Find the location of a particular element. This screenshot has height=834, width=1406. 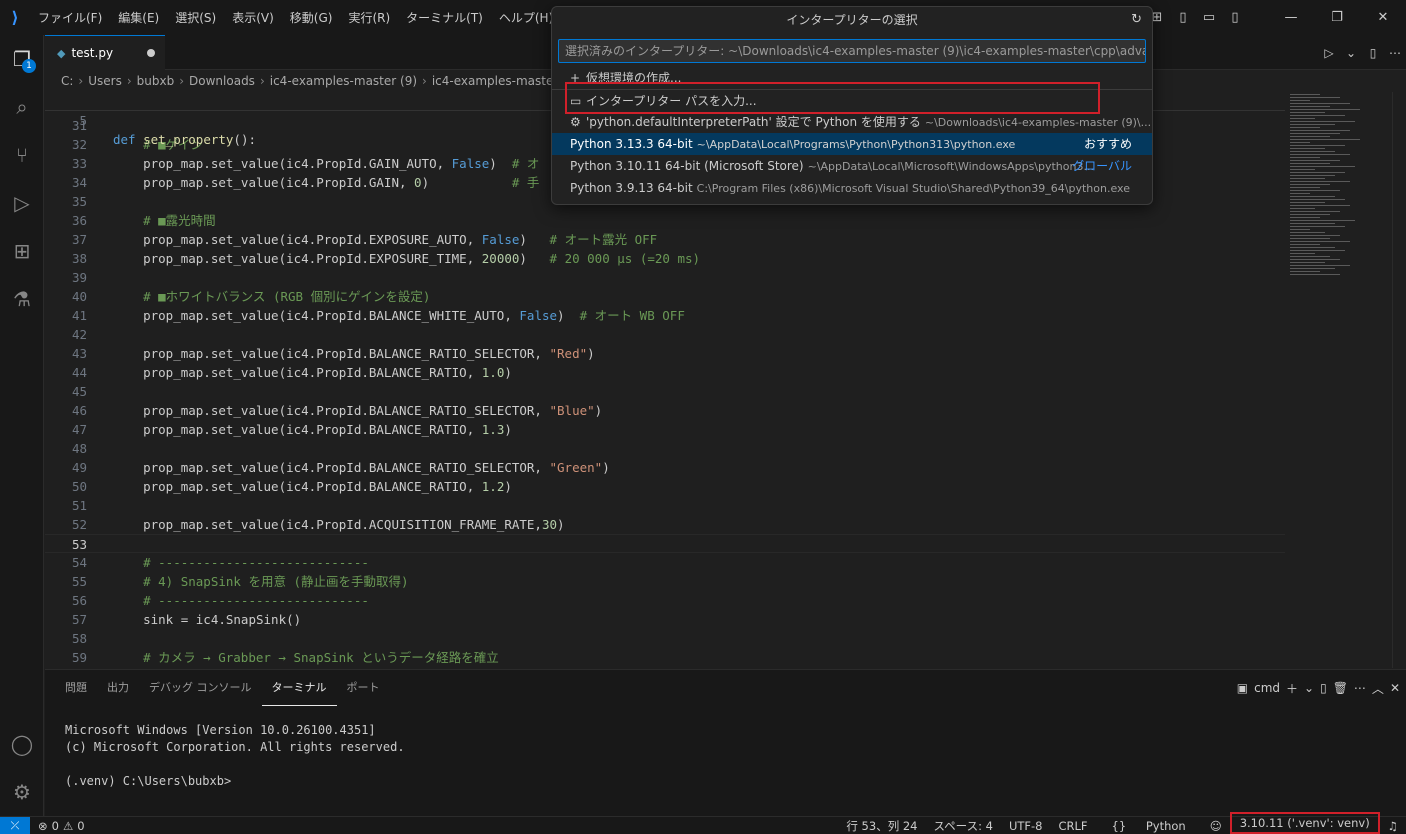

indentation: スペース: 4 is located at coordinates (962, 826).